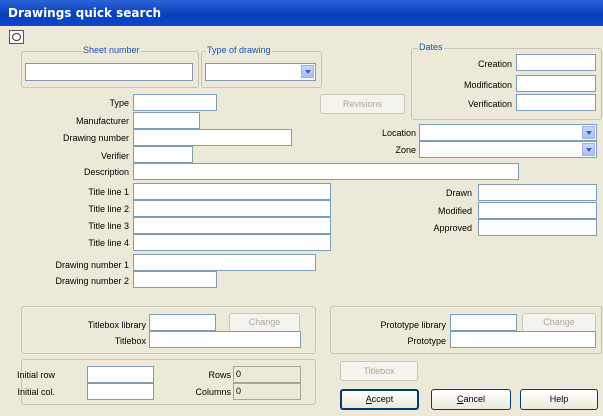  What do you see at coordinates (474, 399) in the screenshot?
I see `cancel-label: ancel` at bounding box center [474, 399].